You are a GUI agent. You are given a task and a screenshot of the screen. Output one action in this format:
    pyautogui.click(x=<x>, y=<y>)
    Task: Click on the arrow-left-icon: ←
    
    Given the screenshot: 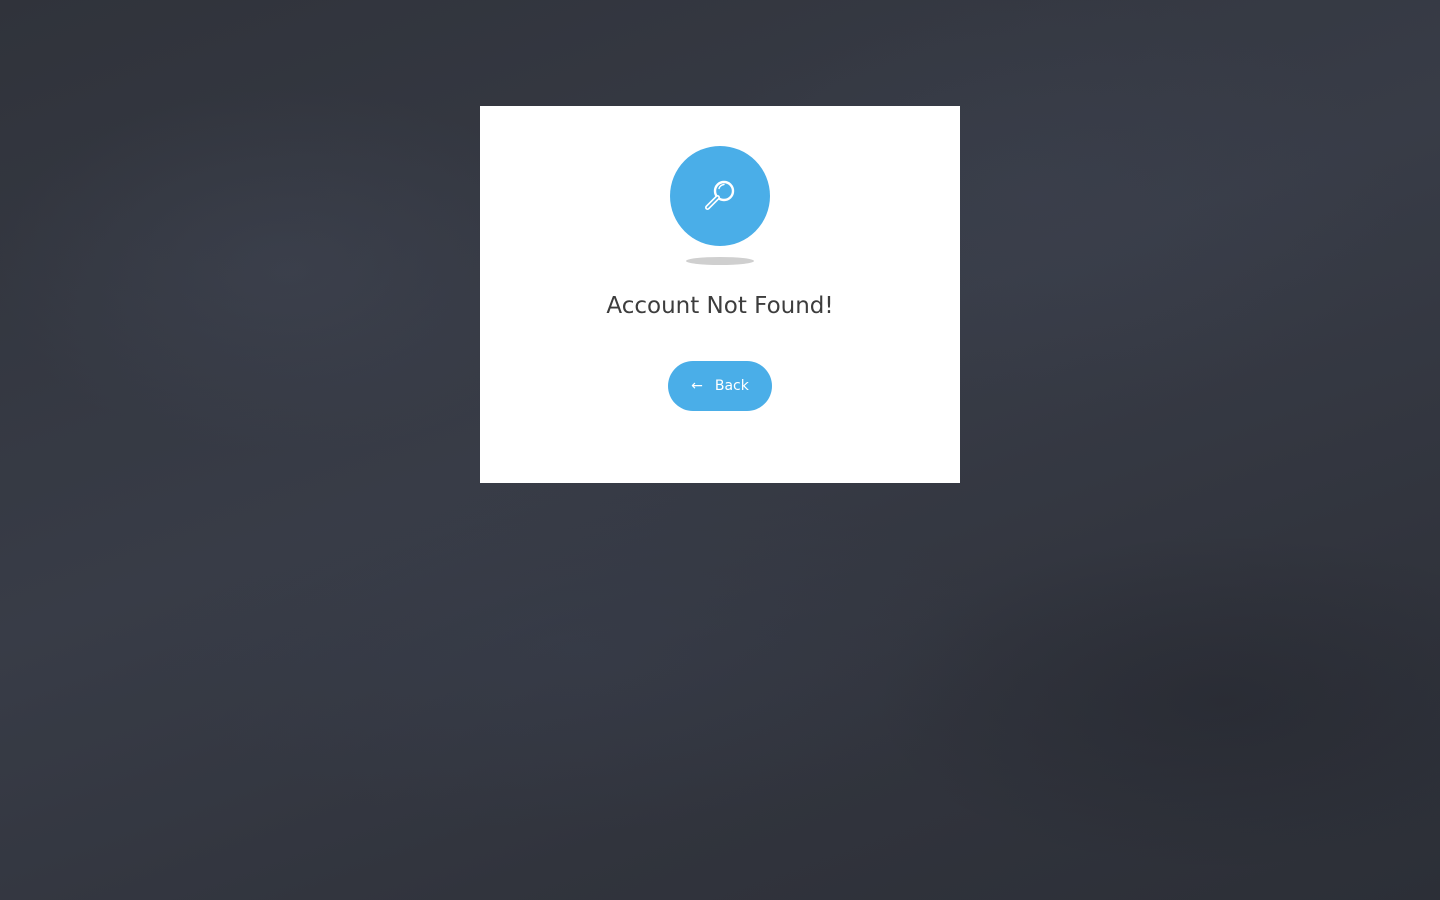 What is the action you would take?
    pyautogui.click(x=697, y=386)
    